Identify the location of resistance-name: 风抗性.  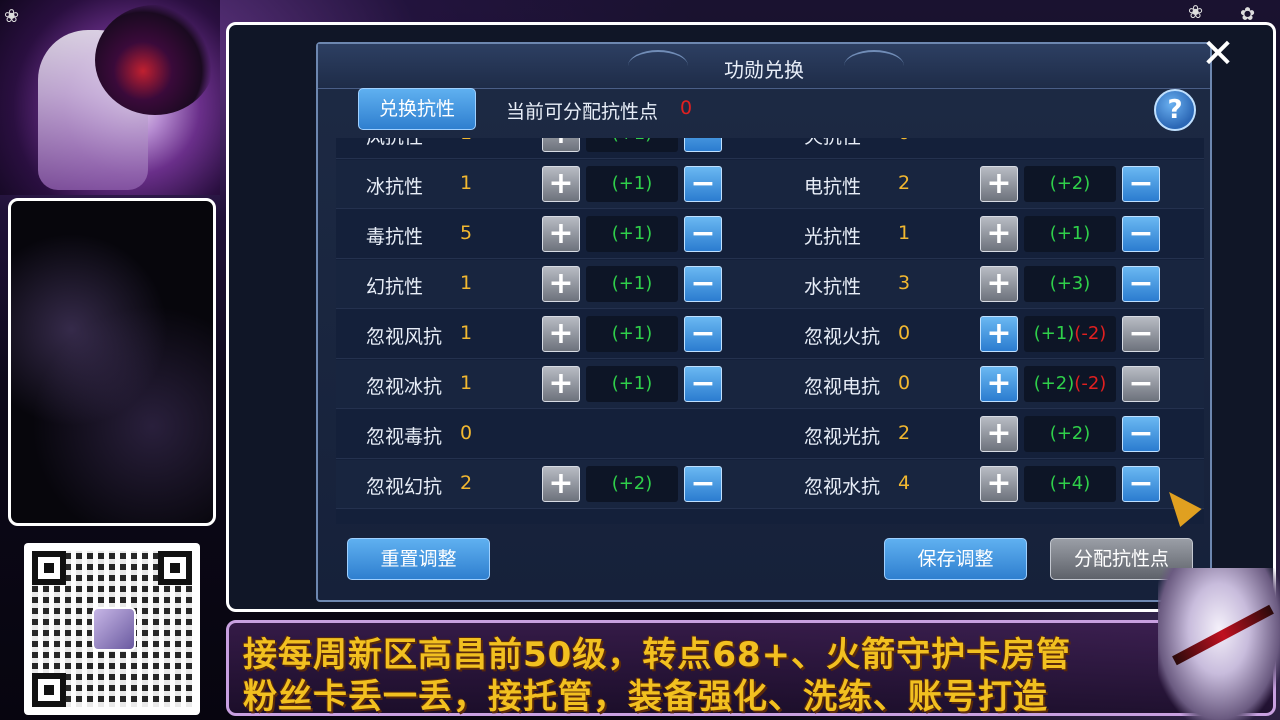
(394, 143).